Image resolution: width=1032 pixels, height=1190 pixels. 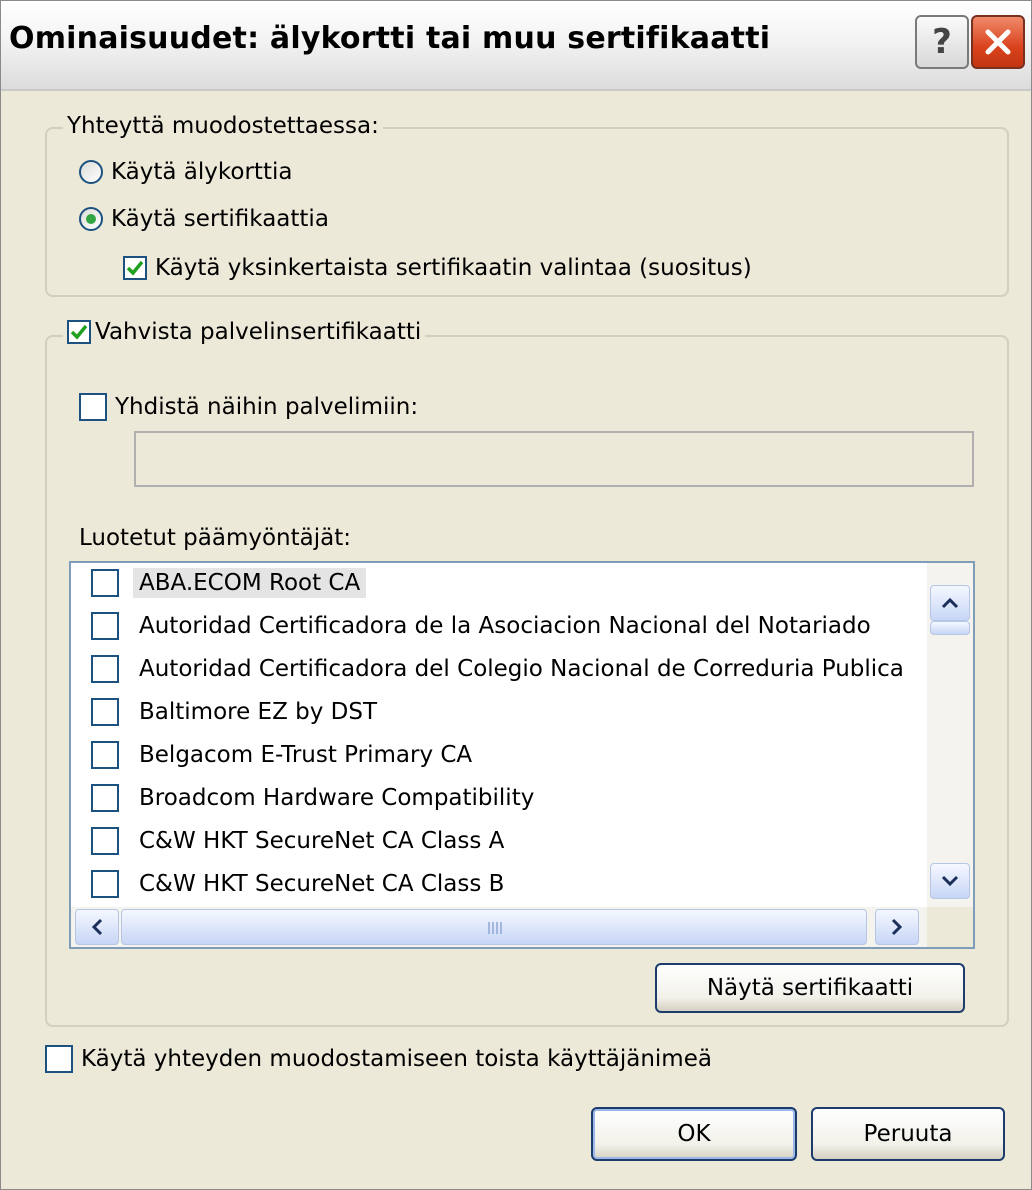 What do you see at coordinates (91, 172) in the screenshot?
I see `radio-smartcard-control` at bounding box center [91, 172].